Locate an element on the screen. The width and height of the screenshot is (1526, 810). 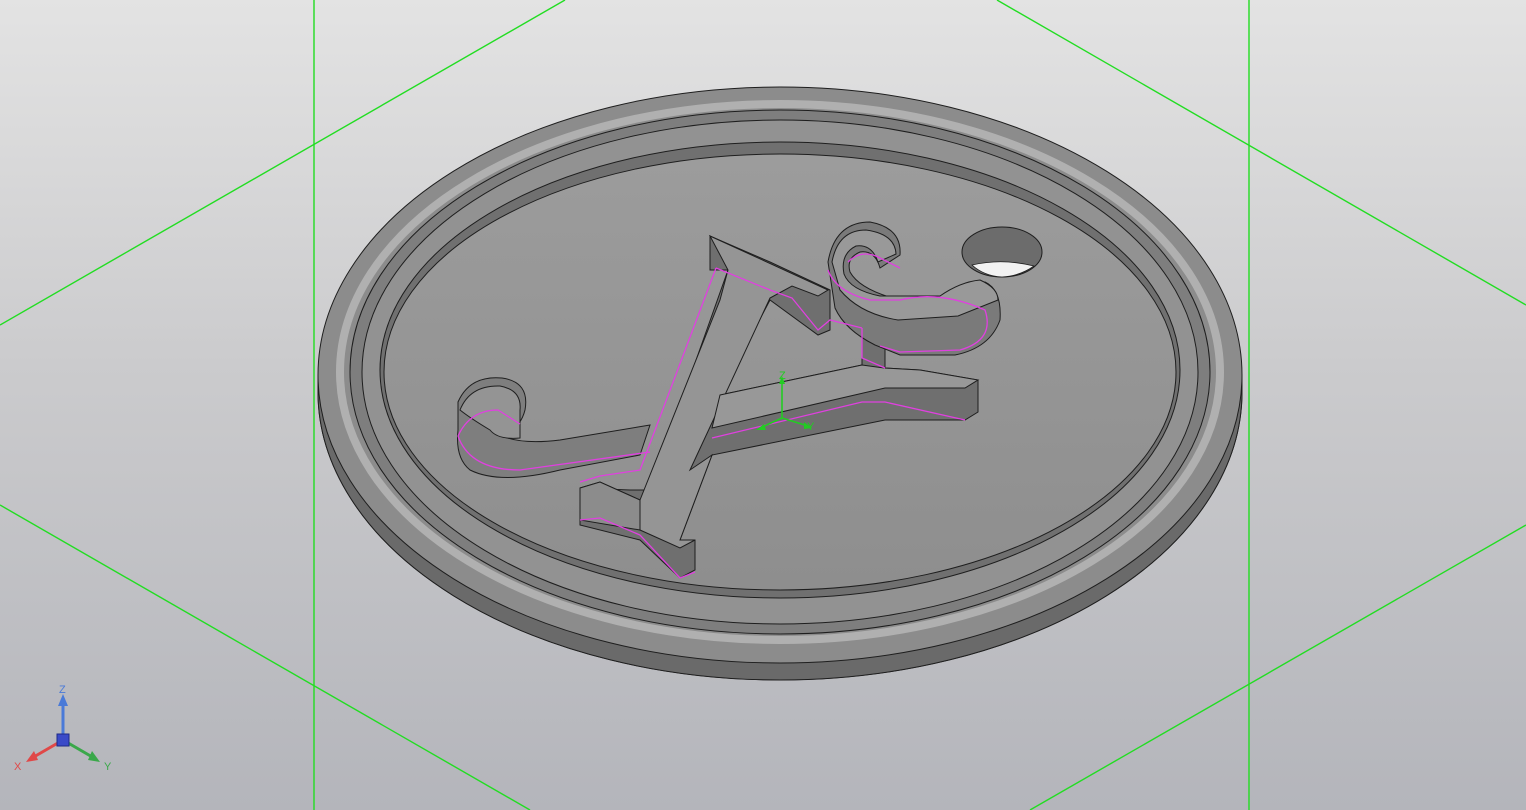
view-orientation-triad: Z X Y is located at coordinates (65, 735).